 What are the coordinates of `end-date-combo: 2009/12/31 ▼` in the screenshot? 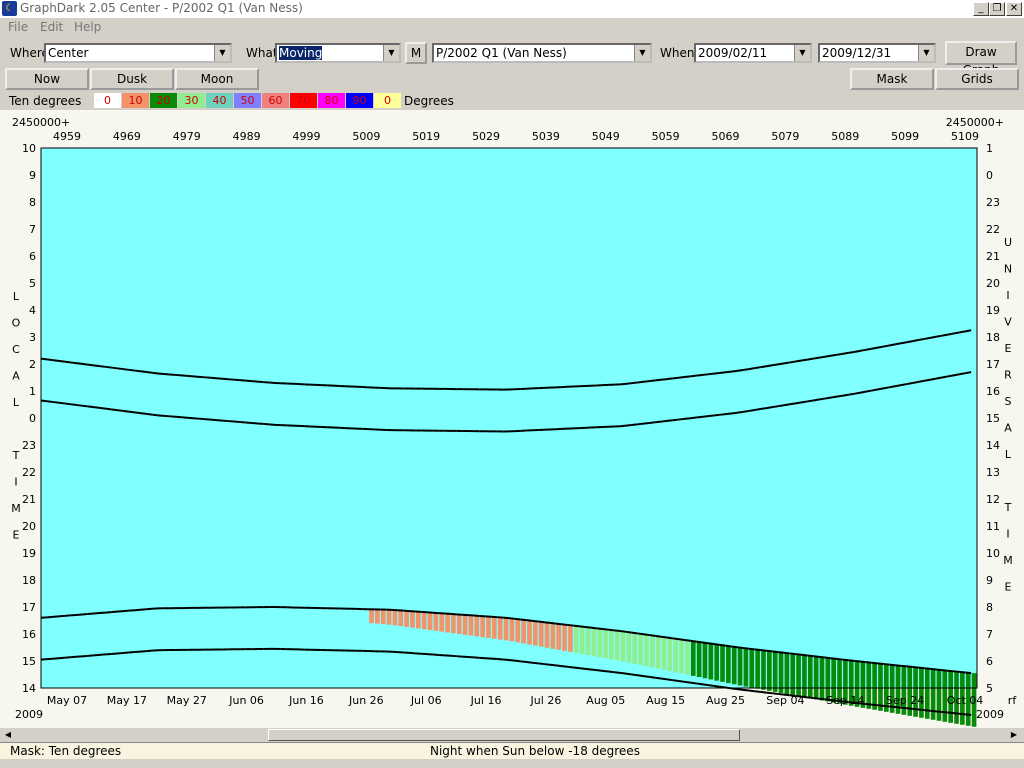 It's located at (877, 53).